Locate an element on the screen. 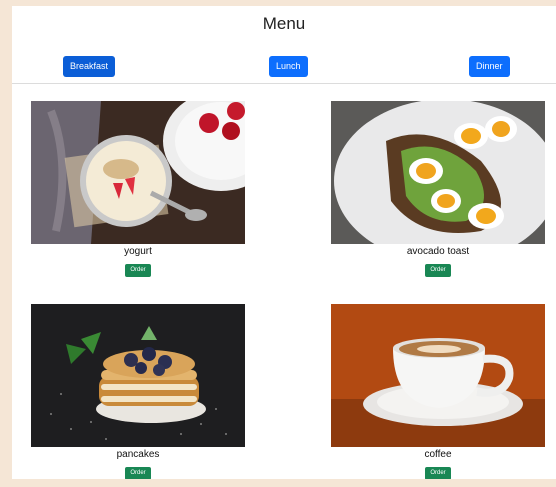 This screenshot has height=487, width=556. item-name: avocado toast is located at coordinates (438, 251).